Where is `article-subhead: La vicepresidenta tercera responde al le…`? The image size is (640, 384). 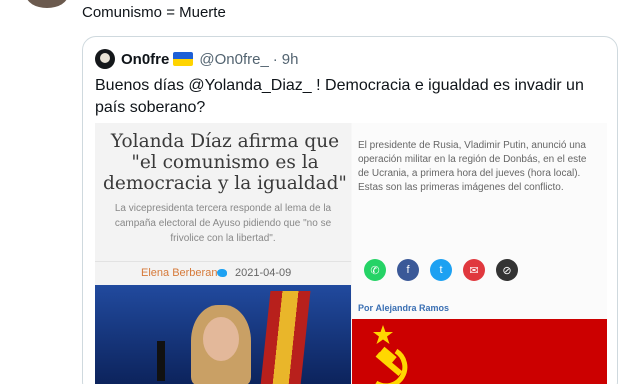 article-subhead: La vicepresidenta tercera responde al le… is located at coordinates (223, 223).